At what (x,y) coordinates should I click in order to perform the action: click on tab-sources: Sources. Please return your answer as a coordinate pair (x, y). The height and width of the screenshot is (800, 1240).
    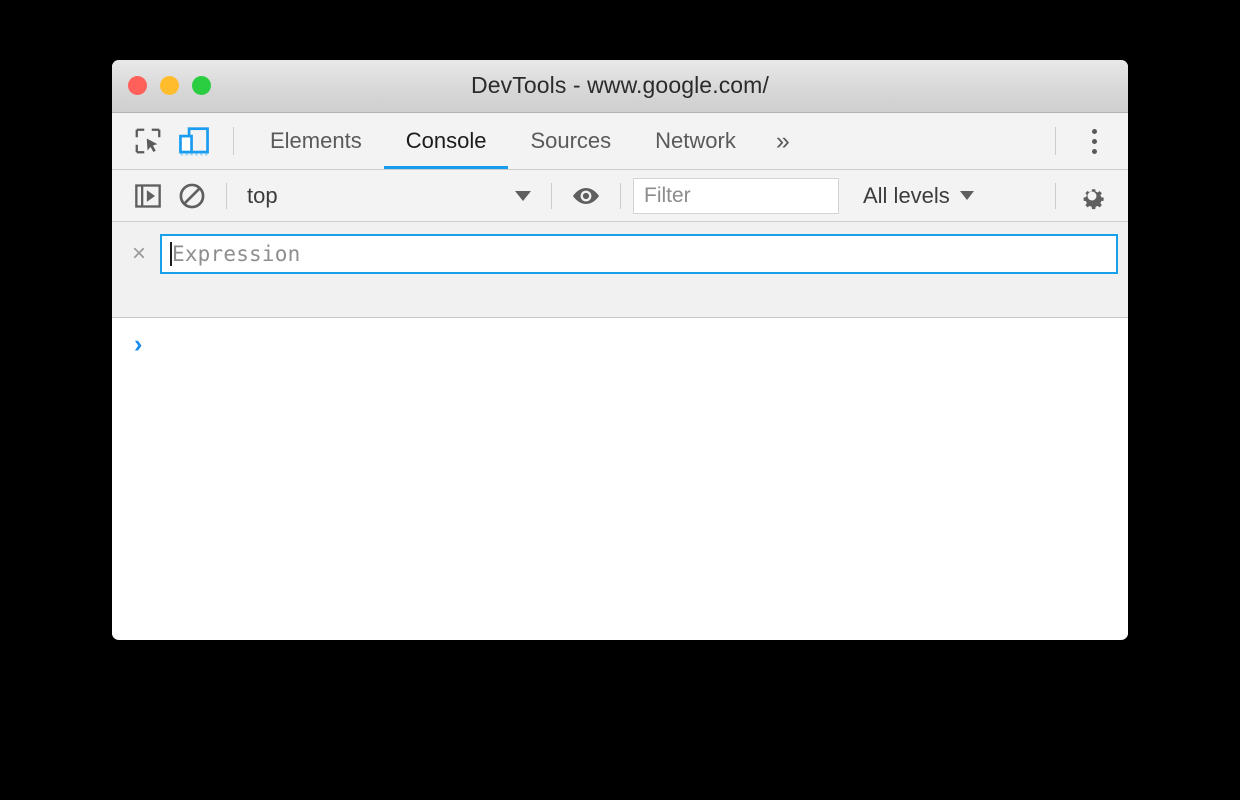
    Looking at the image, I should click on (570, 141).